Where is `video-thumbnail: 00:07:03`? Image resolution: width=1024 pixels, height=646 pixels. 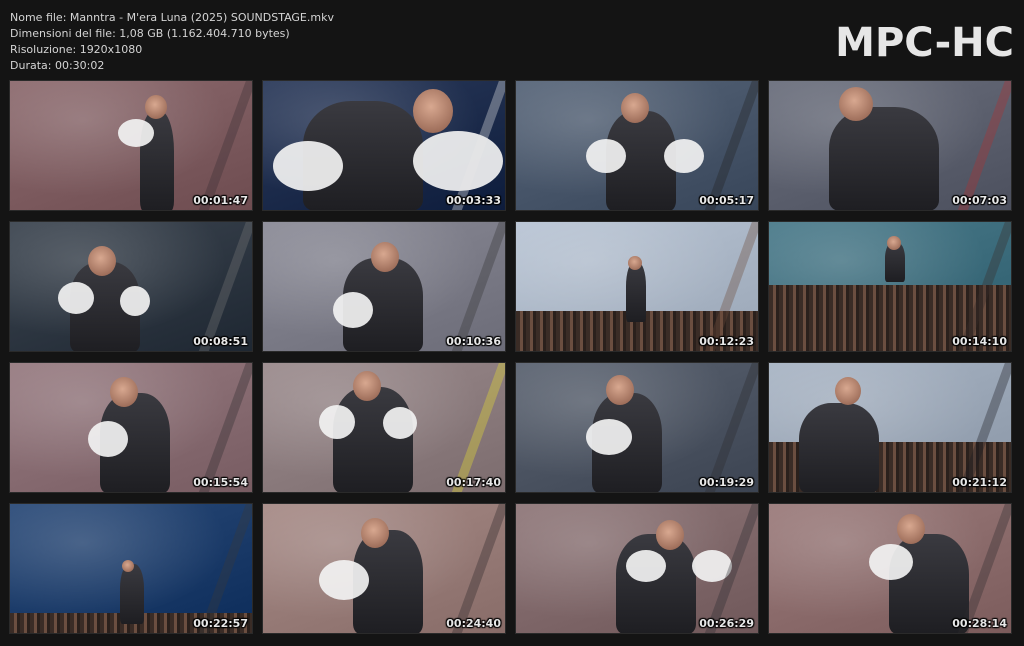 video-thumbnail: 00:07:03 is located at coordinates (890, 145).